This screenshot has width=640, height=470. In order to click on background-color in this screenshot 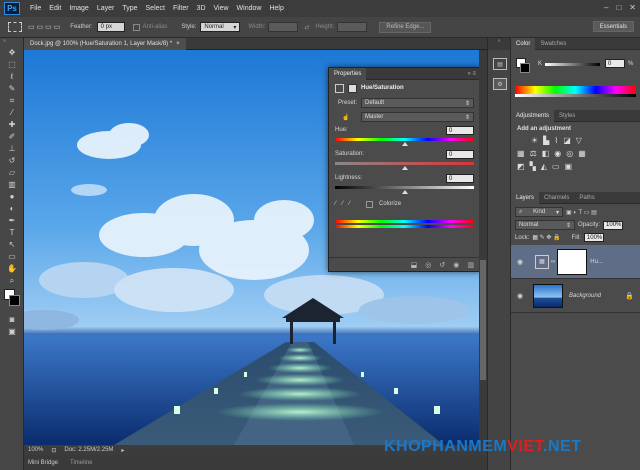, I will do `click(14, 300)`.